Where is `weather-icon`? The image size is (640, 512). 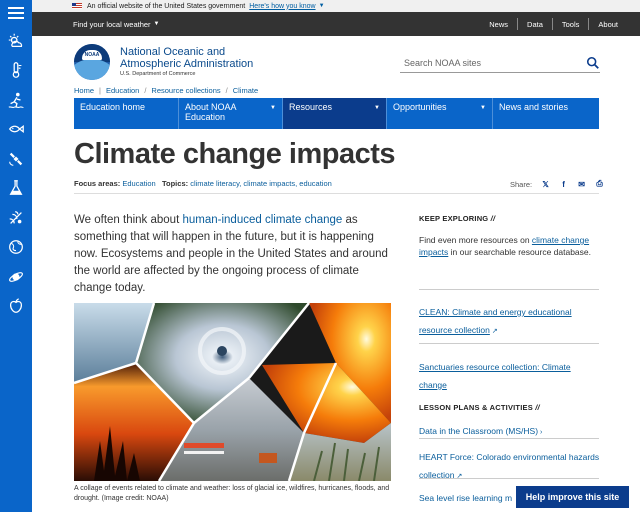 weather-icon is located at coordinates (16, 41).